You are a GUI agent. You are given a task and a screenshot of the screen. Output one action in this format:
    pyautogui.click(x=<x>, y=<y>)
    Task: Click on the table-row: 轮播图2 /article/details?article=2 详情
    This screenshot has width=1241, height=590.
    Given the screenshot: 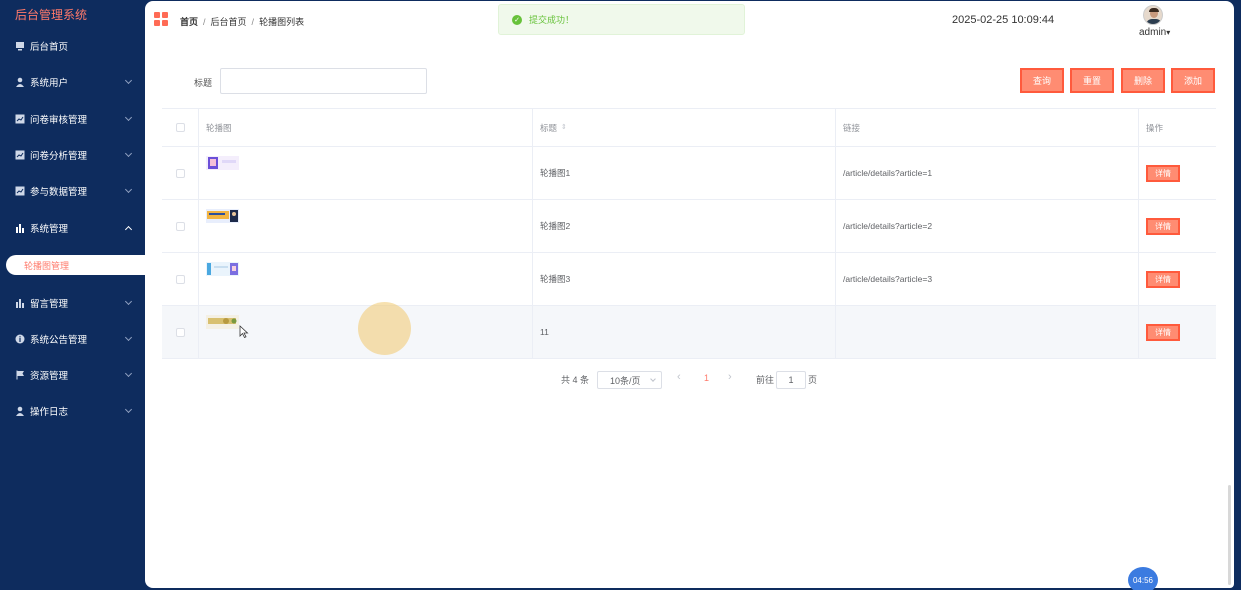 What is the action you would take?
    pyautogui.click(x=689, y=226)
    